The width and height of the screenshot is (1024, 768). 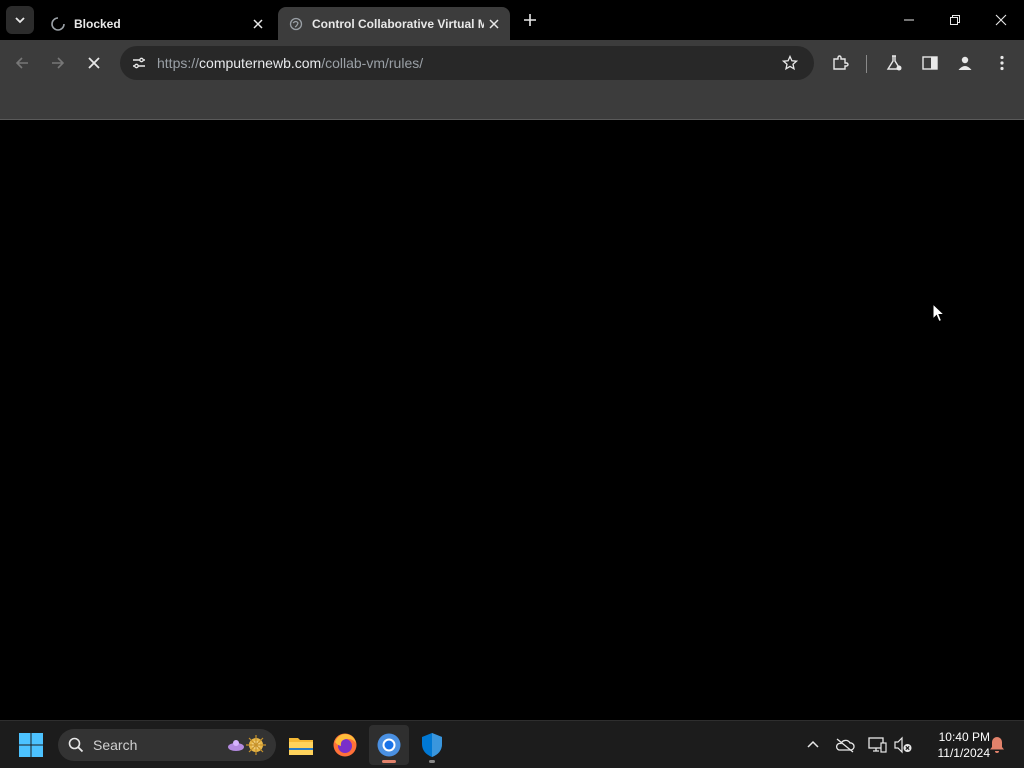 What do you see at coordinates (389, 761) in the screenshot?
I see `active-app-indicator` at bounding box center [389, 761].